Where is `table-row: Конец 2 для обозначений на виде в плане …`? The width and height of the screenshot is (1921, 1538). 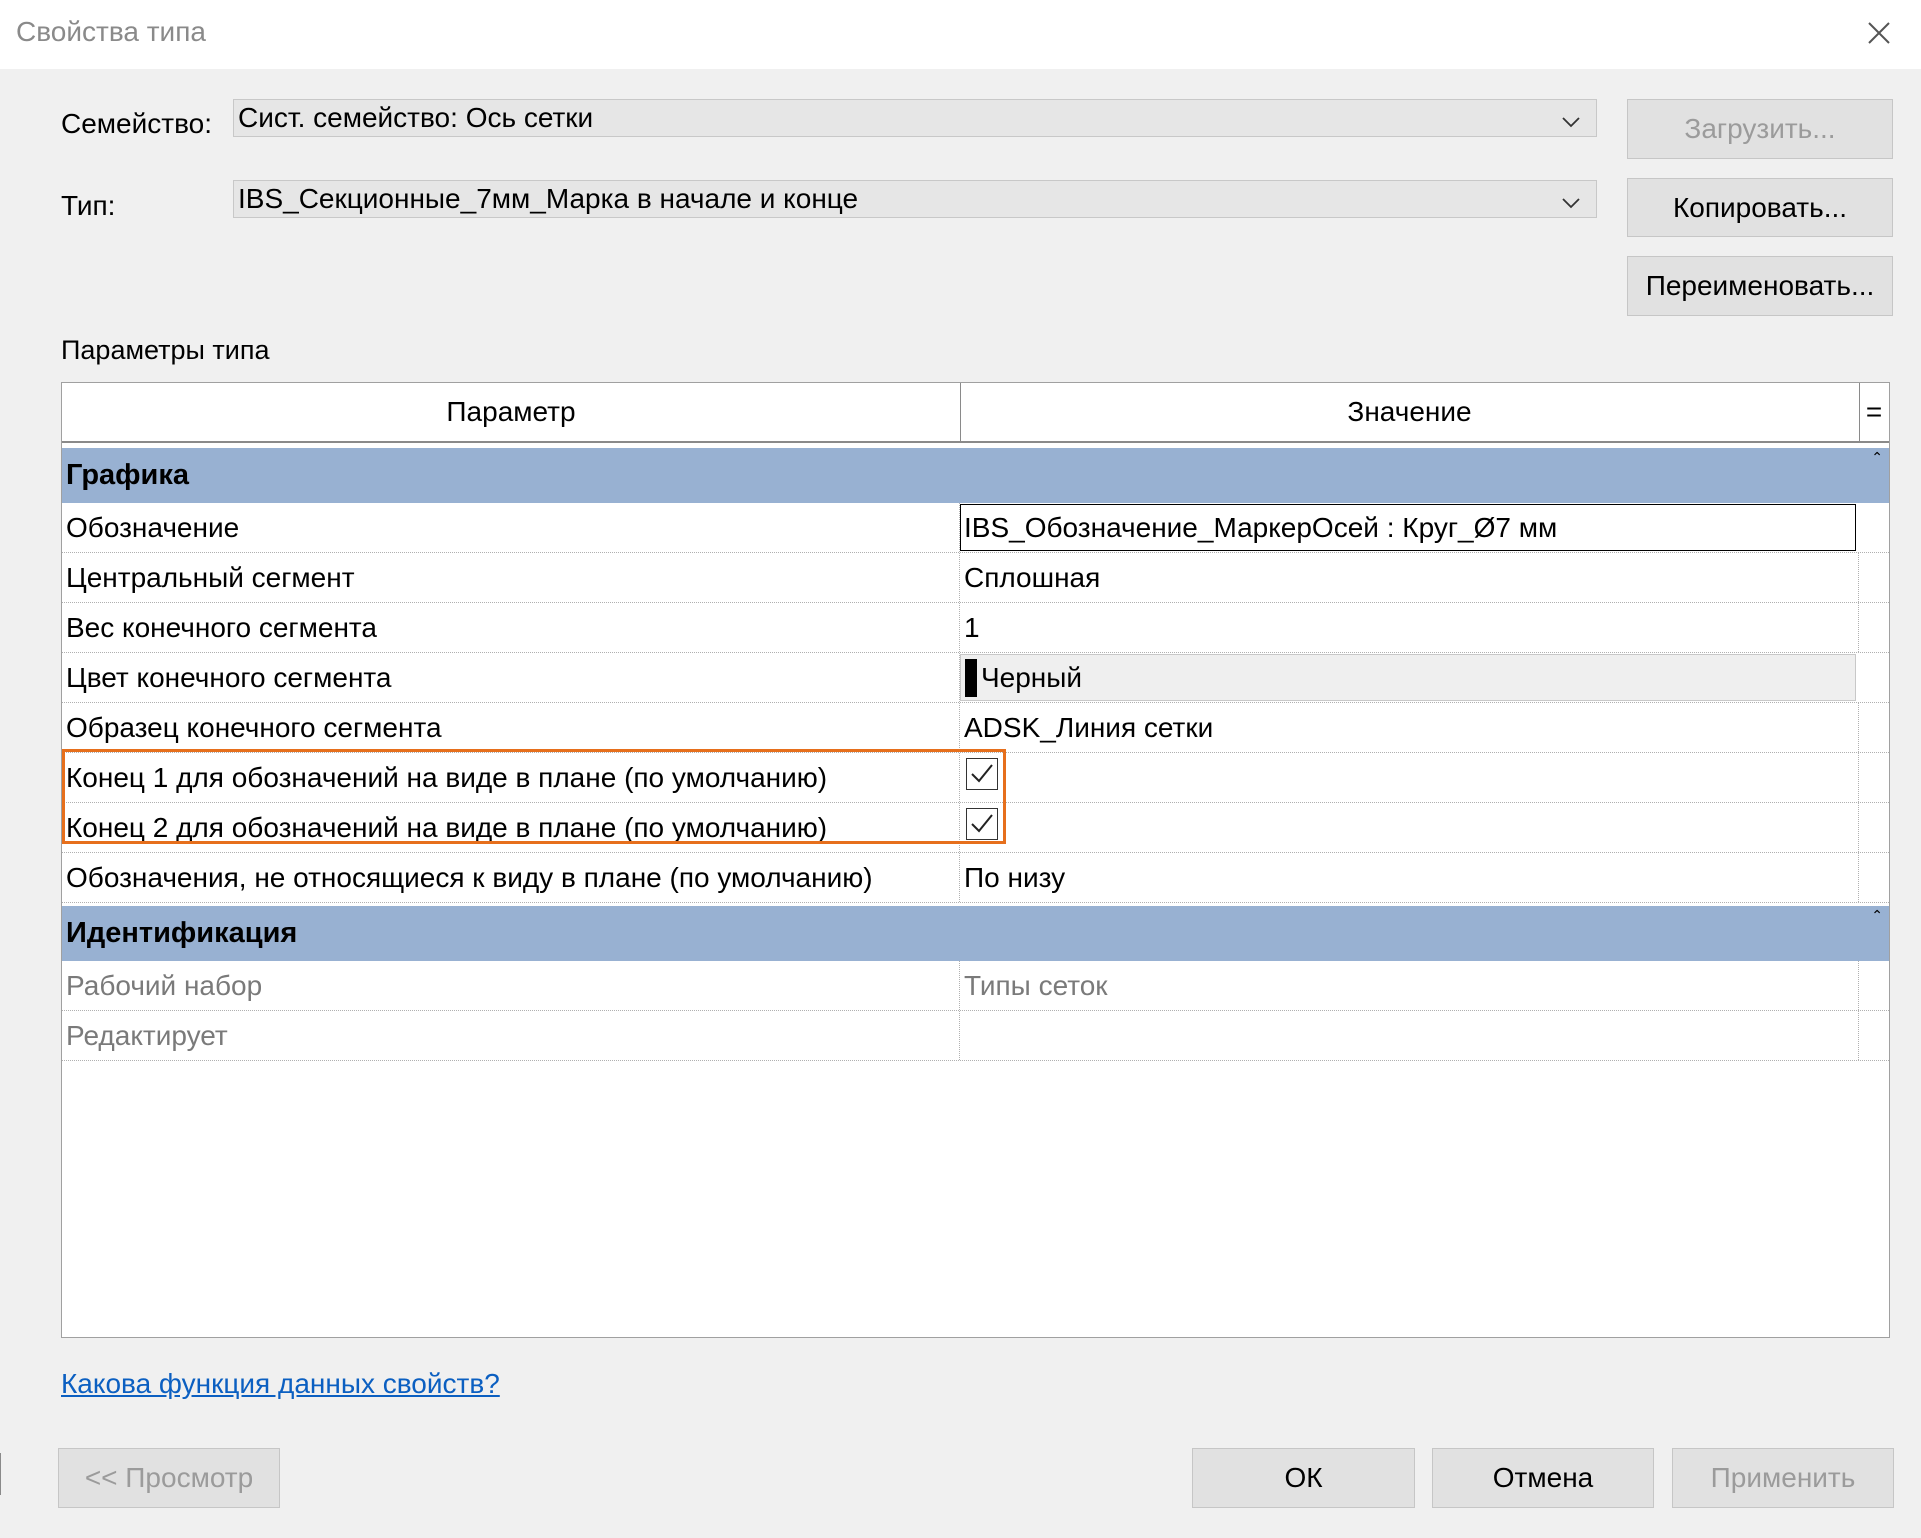 table-row: Конец 2 для обозначений на виде в плане … is located at coordinates (975, 828).